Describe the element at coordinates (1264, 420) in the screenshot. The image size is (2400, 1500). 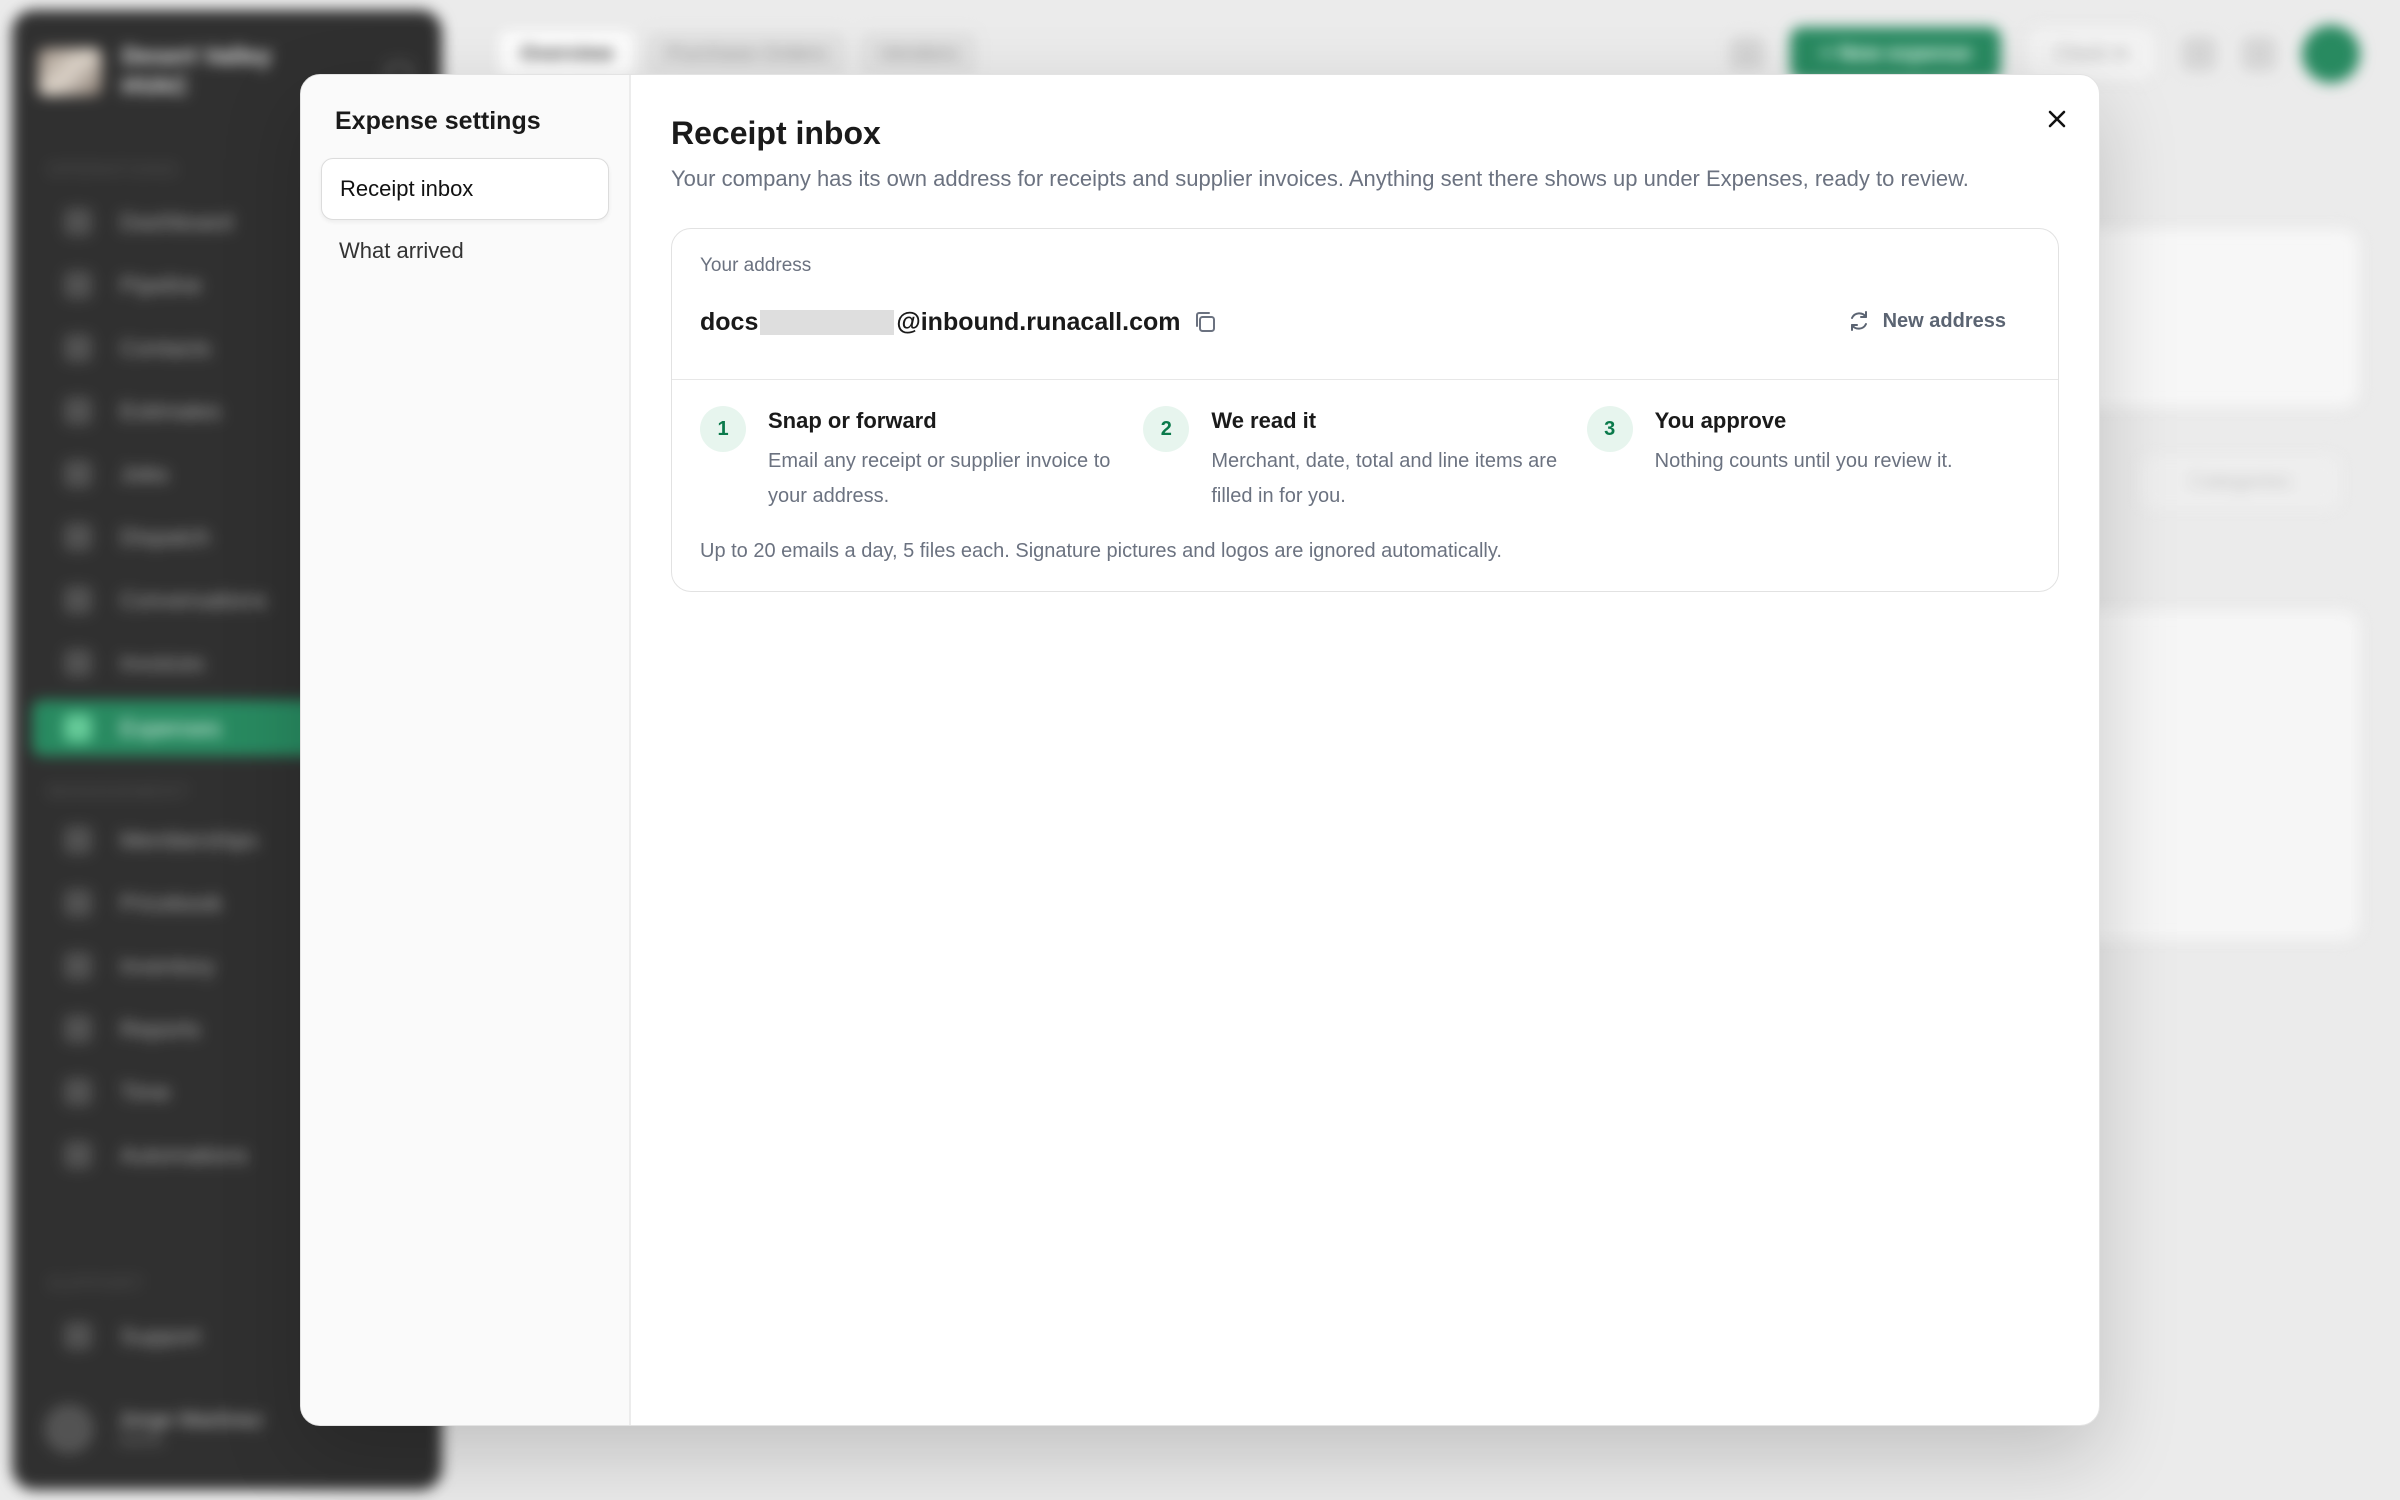
I see `step-title: We read it` at that location.